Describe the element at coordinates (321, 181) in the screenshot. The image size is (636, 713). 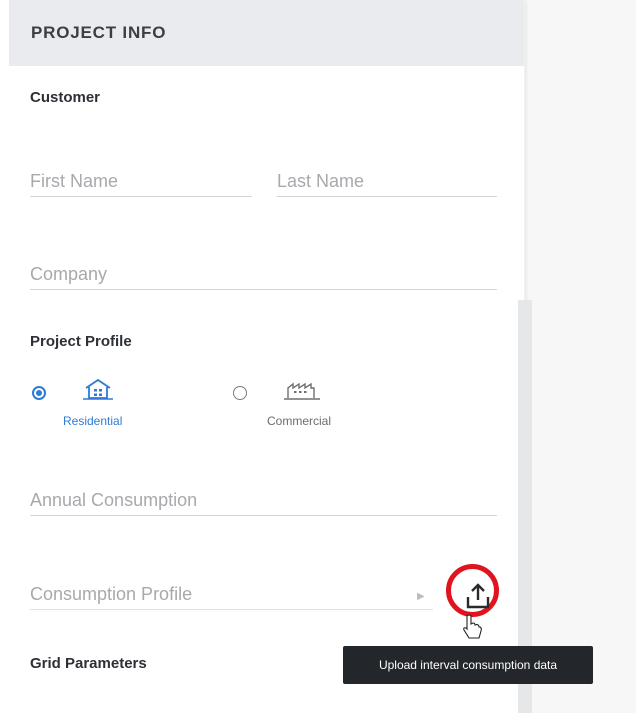
I see `last-name-placeholder: Last Name` at that location.